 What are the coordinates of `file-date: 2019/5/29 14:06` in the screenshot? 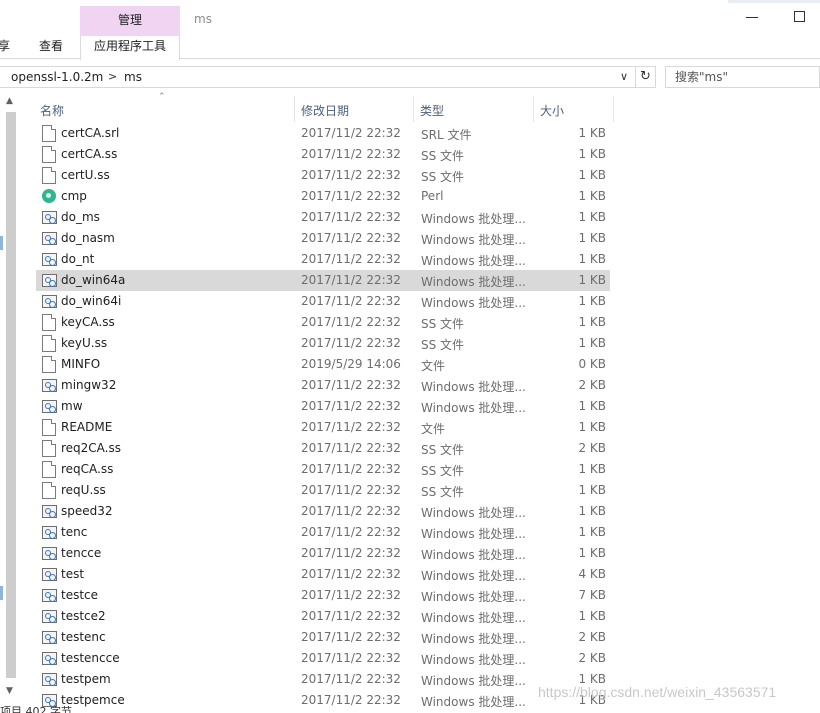 It's located at (351, 364).